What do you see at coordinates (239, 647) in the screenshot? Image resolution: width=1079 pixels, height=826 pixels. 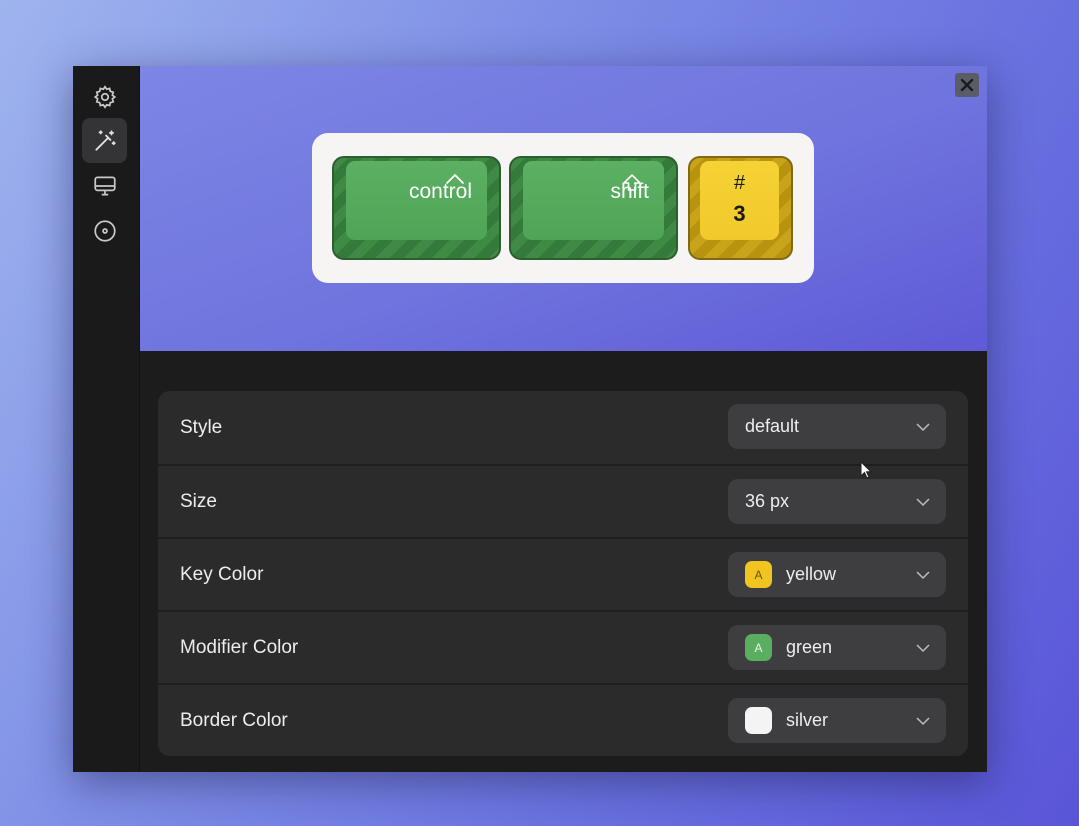 I see `setting-label: Modifier Color` at bounding box center [239, 647].